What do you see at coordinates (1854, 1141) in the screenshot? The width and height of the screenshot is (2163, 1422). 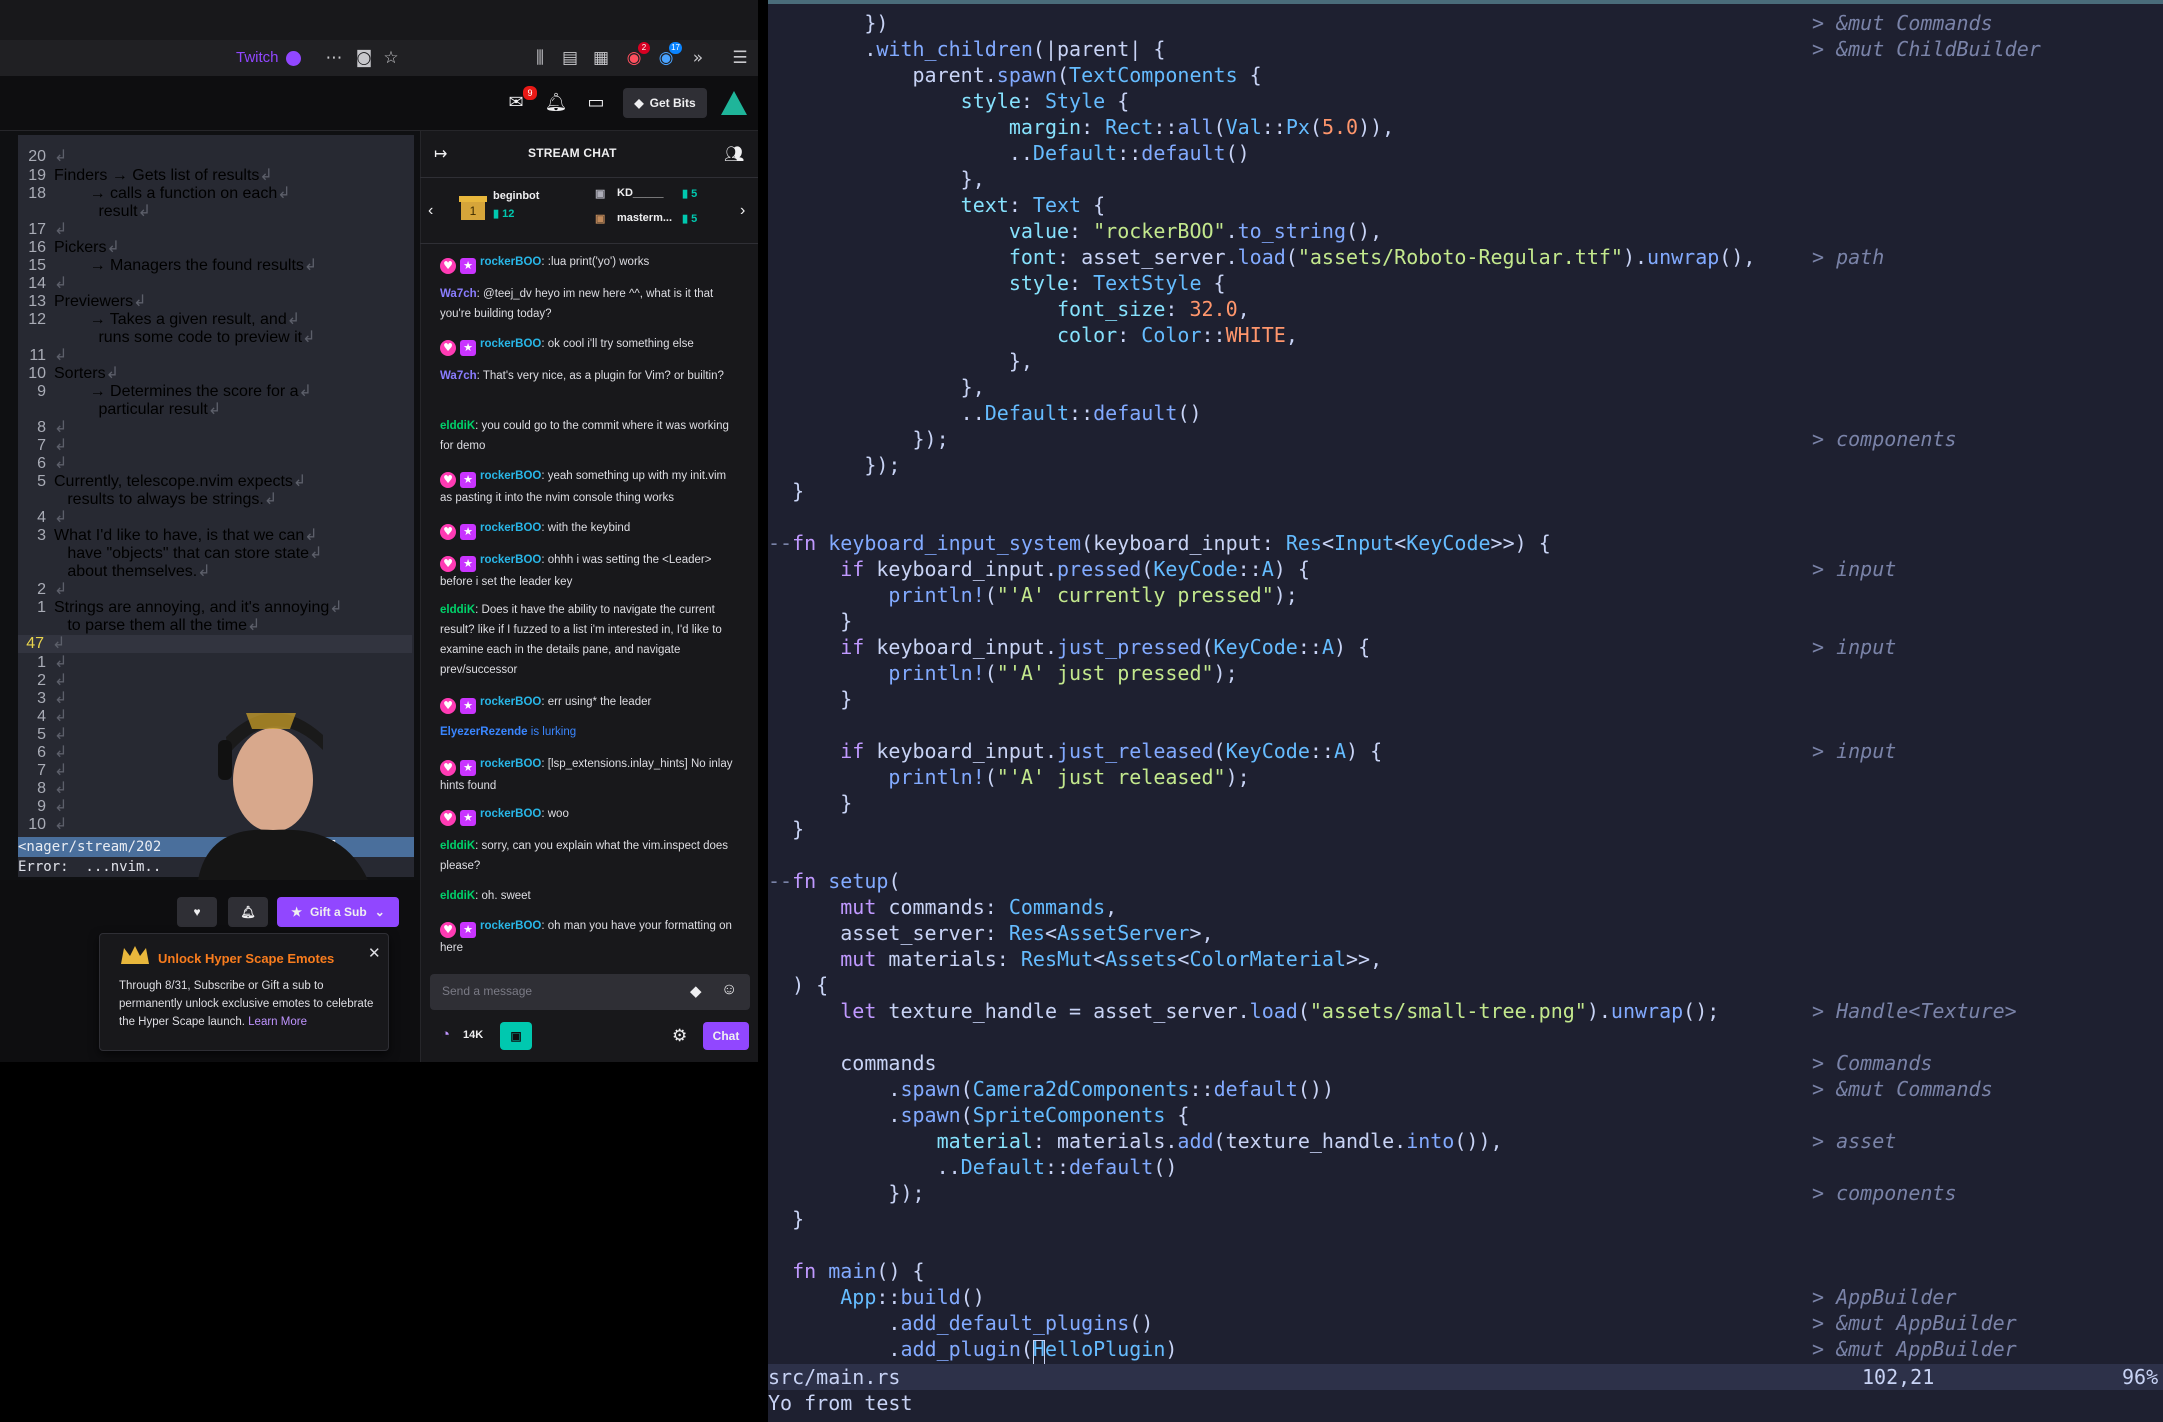 I see `inlay-hint: > asset` at bounding box center [1854, 1141].